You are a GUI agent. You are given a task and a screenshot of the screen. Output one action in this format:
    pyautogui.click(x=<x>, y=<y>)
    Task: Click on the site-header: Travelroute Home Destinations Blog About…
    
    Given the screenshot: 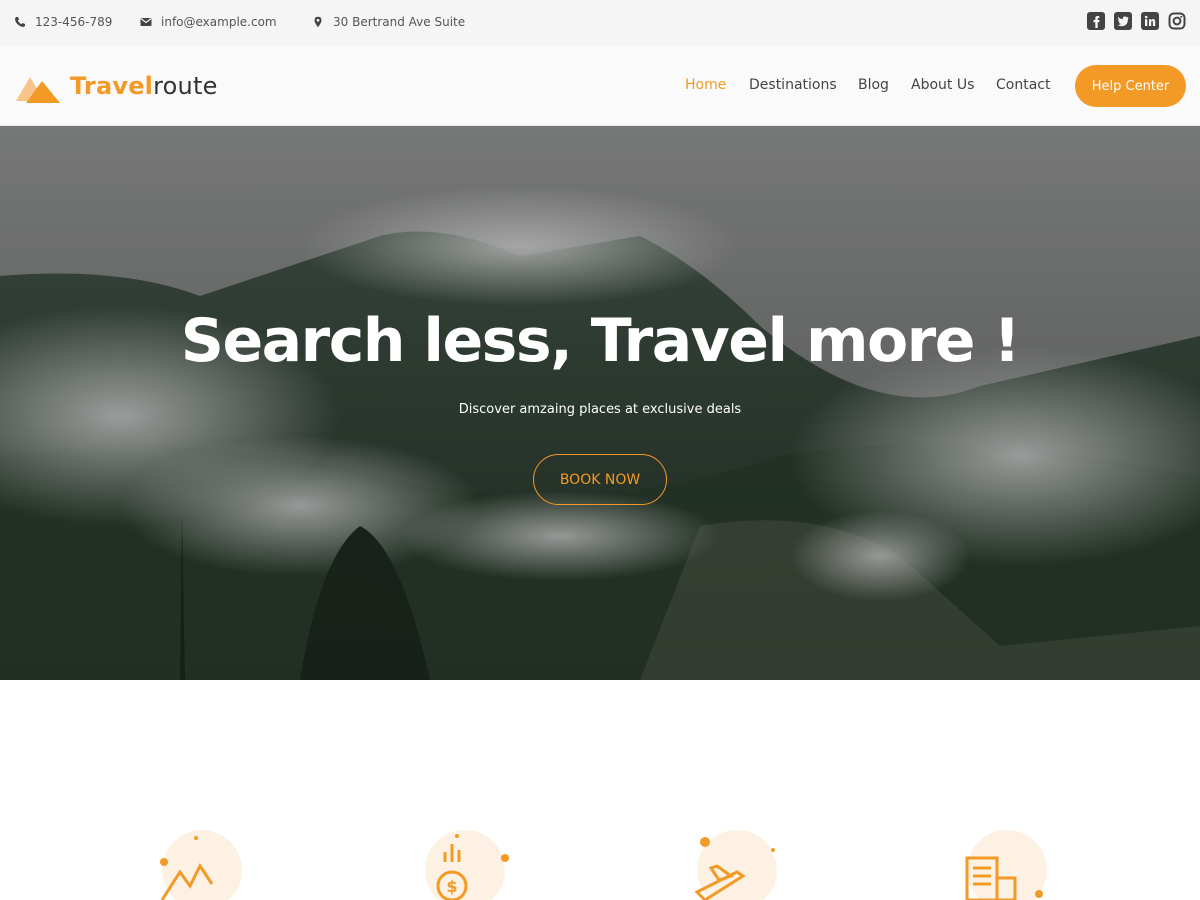 What is the action you would take?
    pyautogui.click(x=600, y=86)
    